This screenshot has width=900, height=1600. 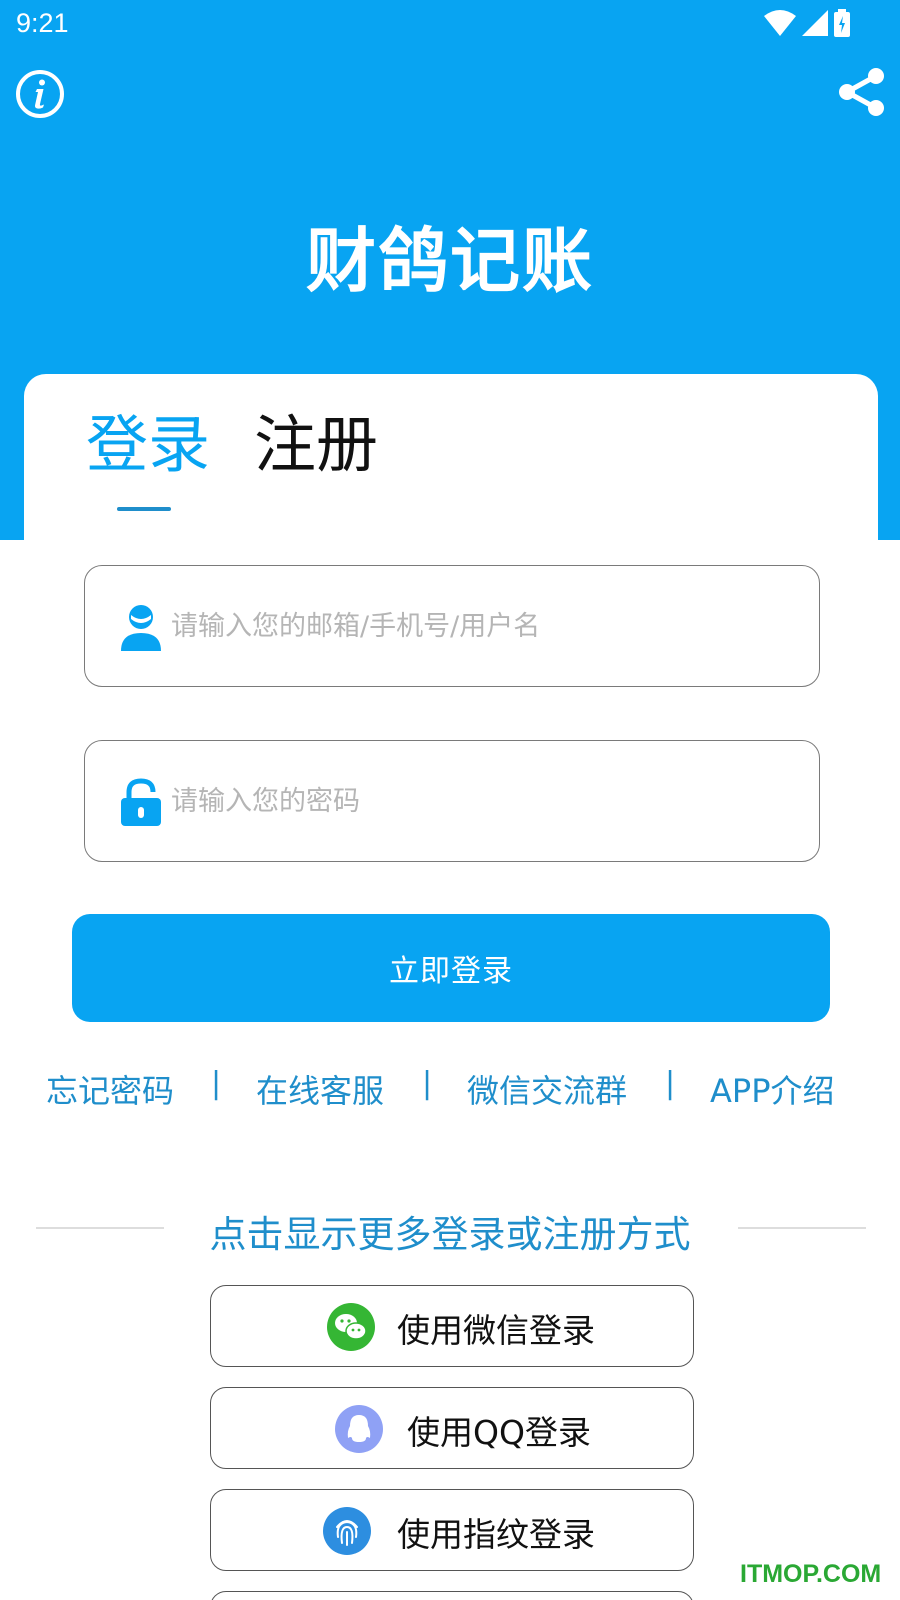 I want to click on online-support-link: 在线客服, so click(x=320, y=1089).